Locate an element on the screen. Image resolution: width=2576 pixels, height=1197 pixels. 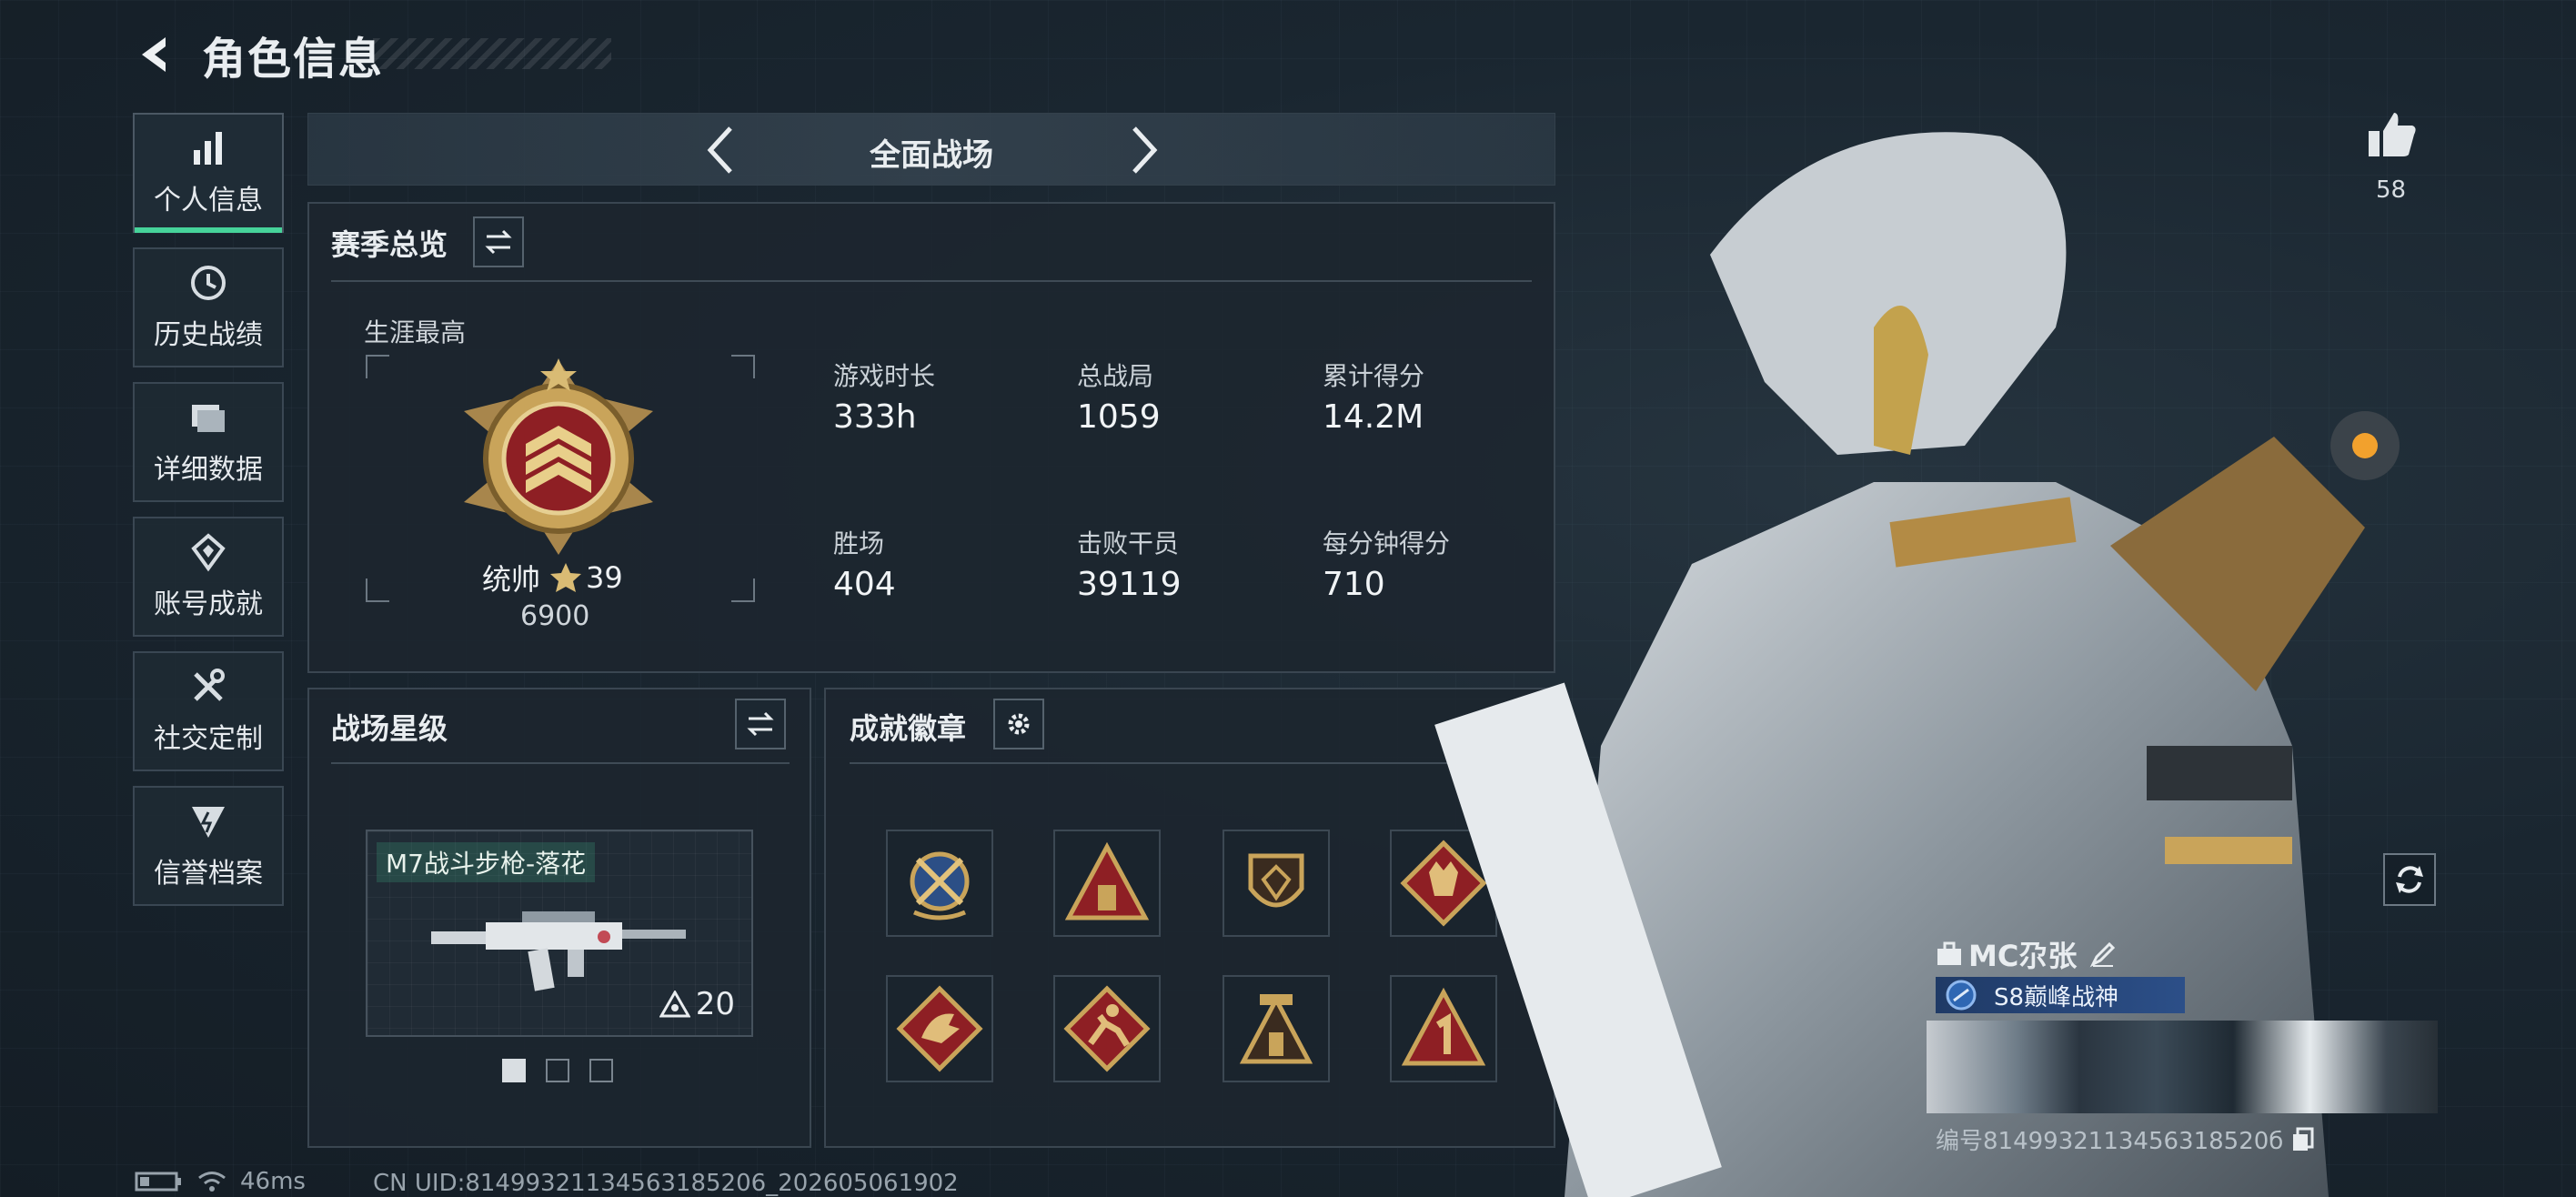
player-name-row: MC尕张 is located at coordinates (2026, 954).